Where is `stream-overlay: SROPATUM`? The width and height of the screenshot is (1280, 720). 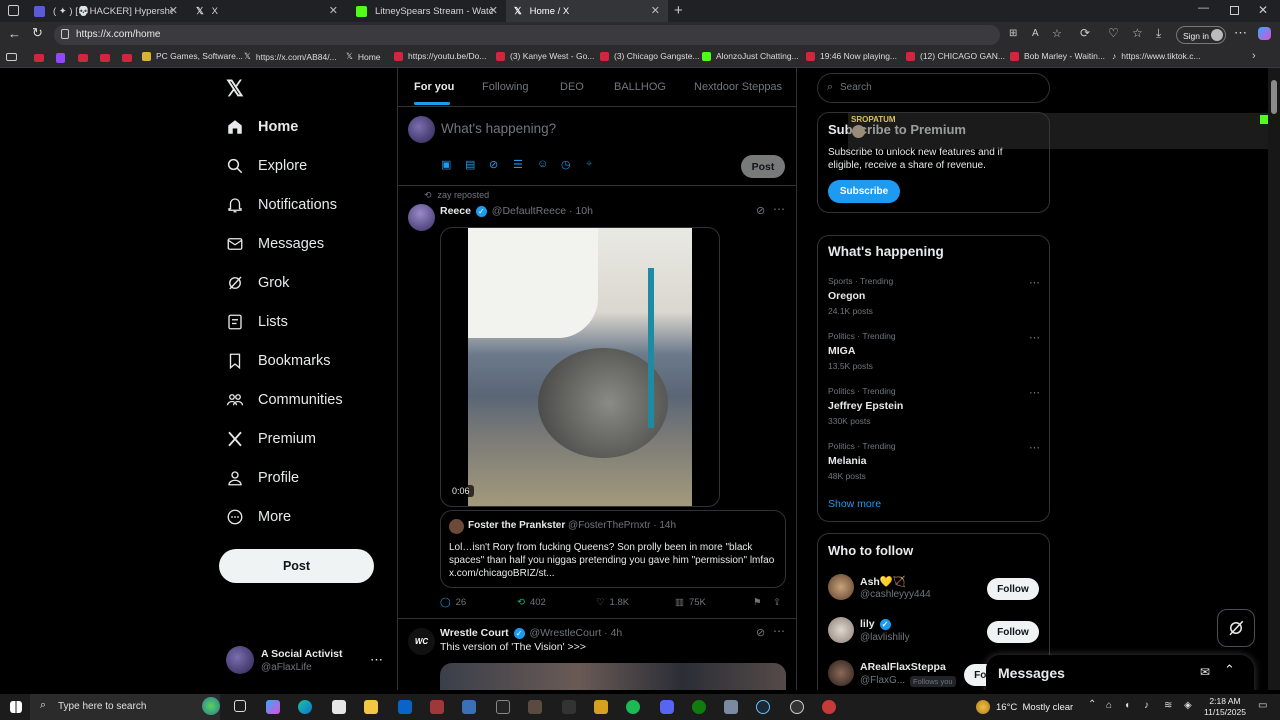
stream-overlay: SROPATUM is located at coordinates (1058, 131).